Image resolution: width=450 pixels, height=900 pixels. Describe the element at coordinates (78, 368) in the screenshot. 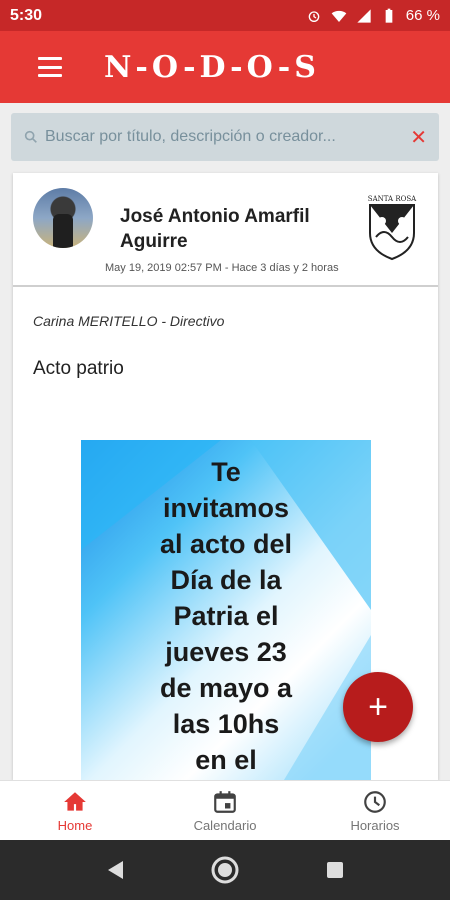

I see `post-title: Acto patrio` at that location.